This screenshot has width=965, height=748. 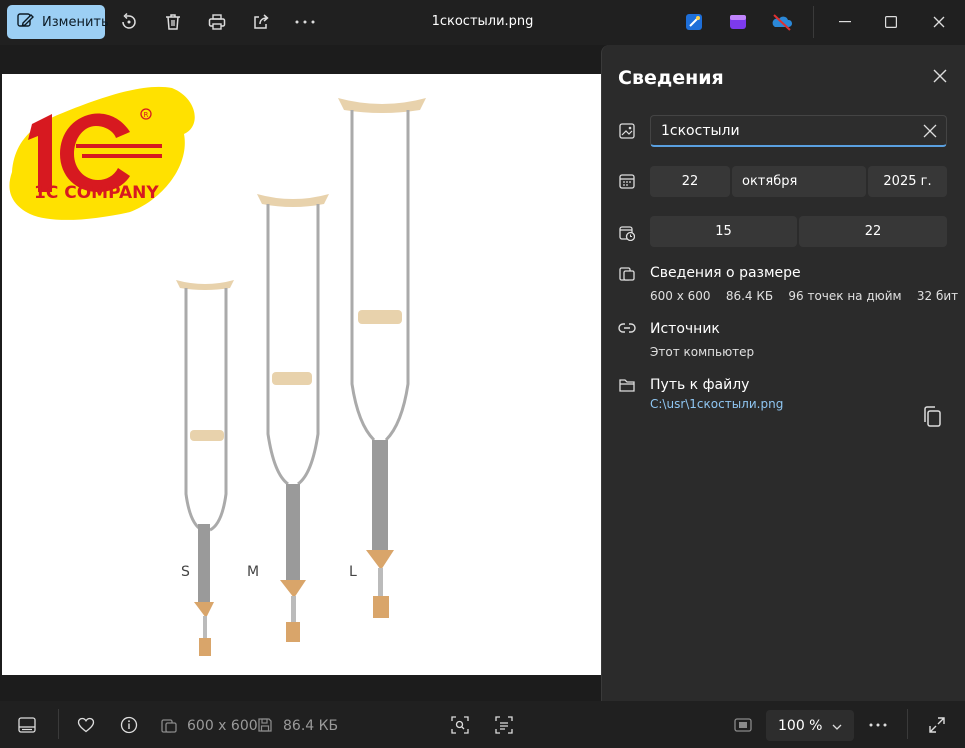 I want to click on clear-name-icon, so click(x=930, y=131).